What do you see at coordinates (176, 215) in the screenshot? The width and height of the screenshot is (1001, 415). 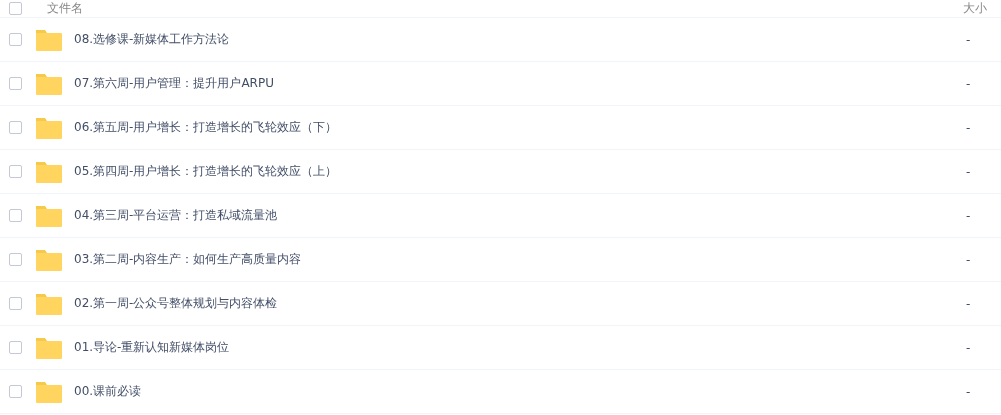 I see `file-name: 04.第三周-平台运营：打造私域流量池` at bounding box center [176, 215].